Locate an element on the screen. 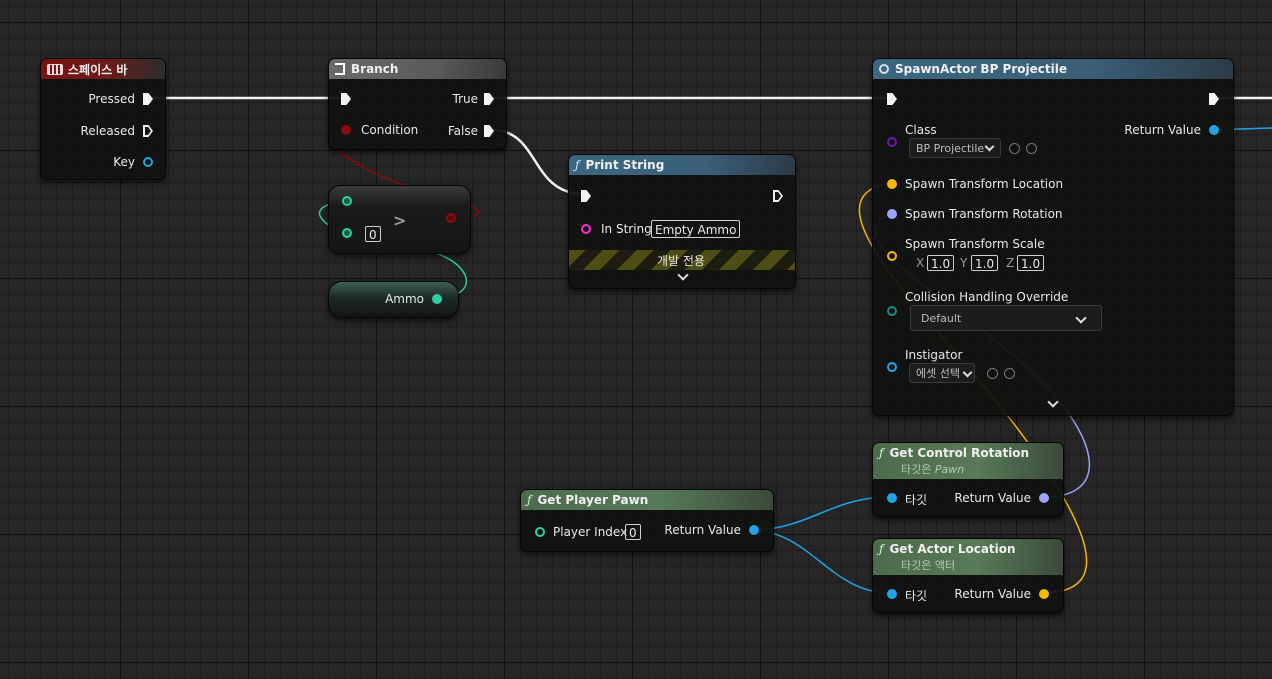  control-rotation-return-pin is located at coordinates (1044, 498).